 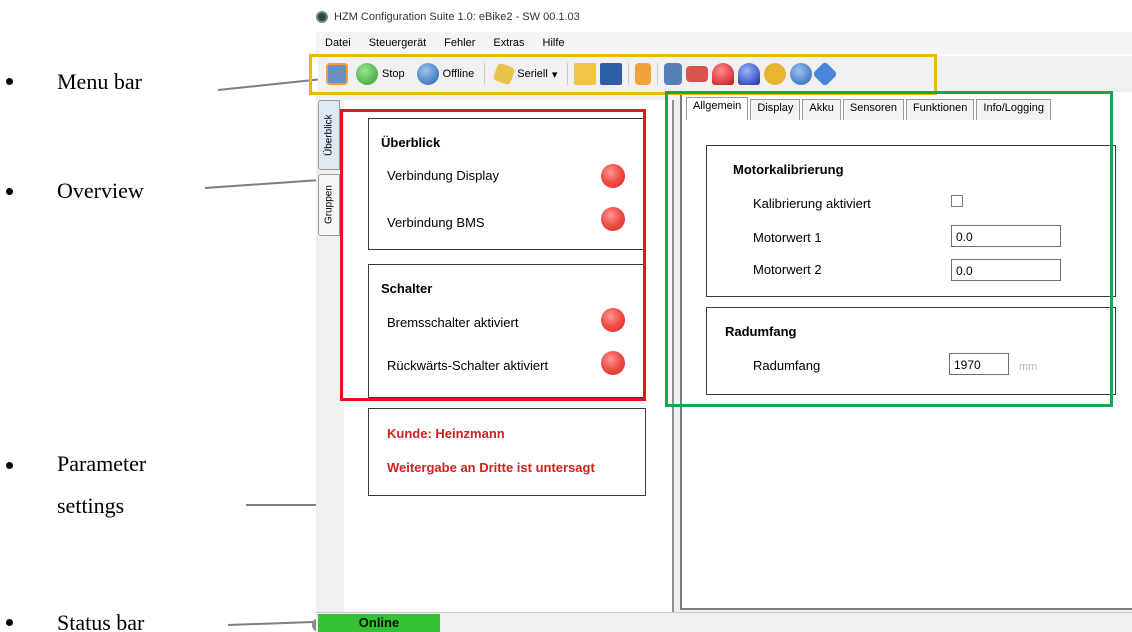 I want to click on annotation-menu-bar: Menu bar, so click(x=99, y=81).